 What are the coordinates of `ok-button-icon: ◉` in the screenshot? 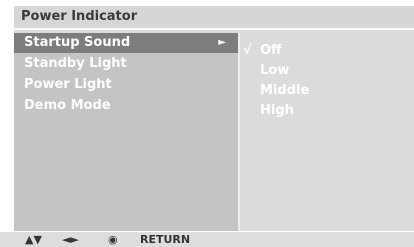 It's located at (113, 239).